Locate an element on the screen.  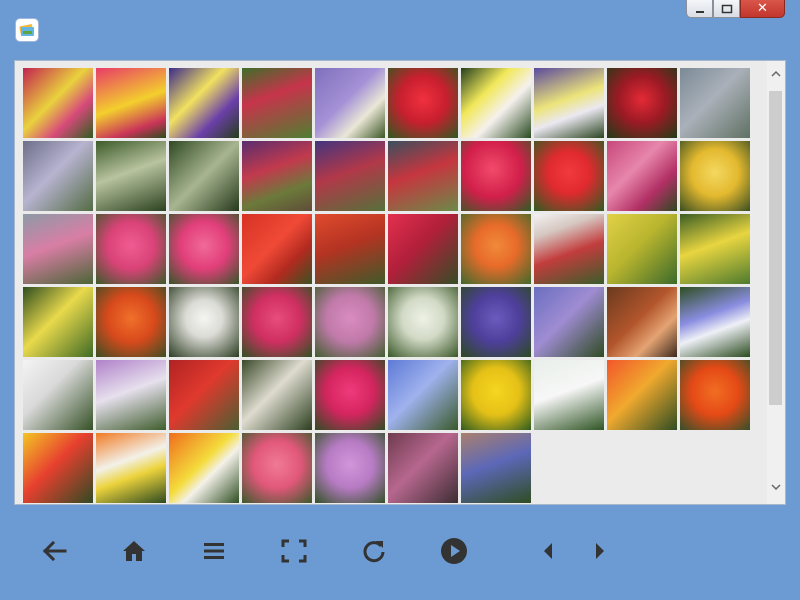
arrow-left-icon is located at coordinates (54, 551).